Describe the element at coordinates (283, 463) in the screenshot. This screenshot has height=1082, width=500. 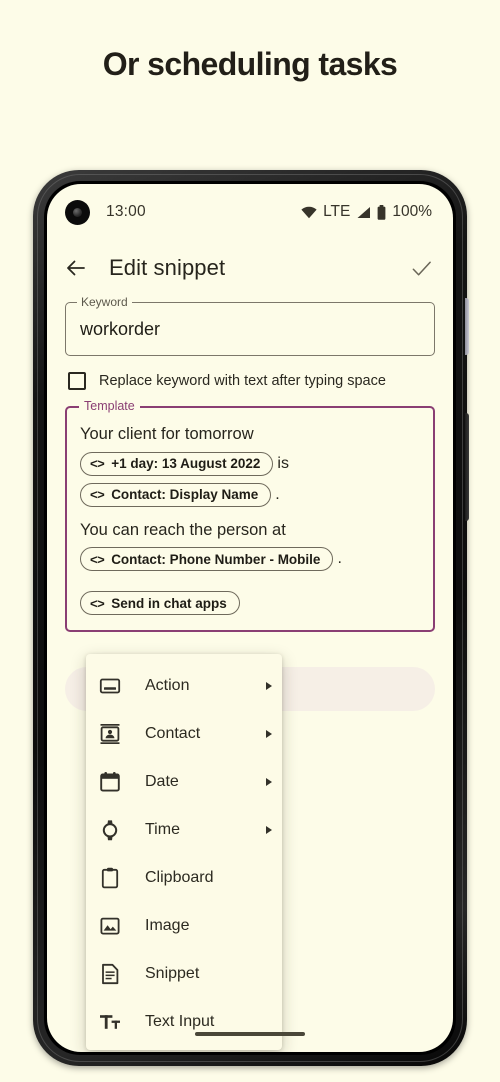
I see `template-chip-trailing: is` at that location.